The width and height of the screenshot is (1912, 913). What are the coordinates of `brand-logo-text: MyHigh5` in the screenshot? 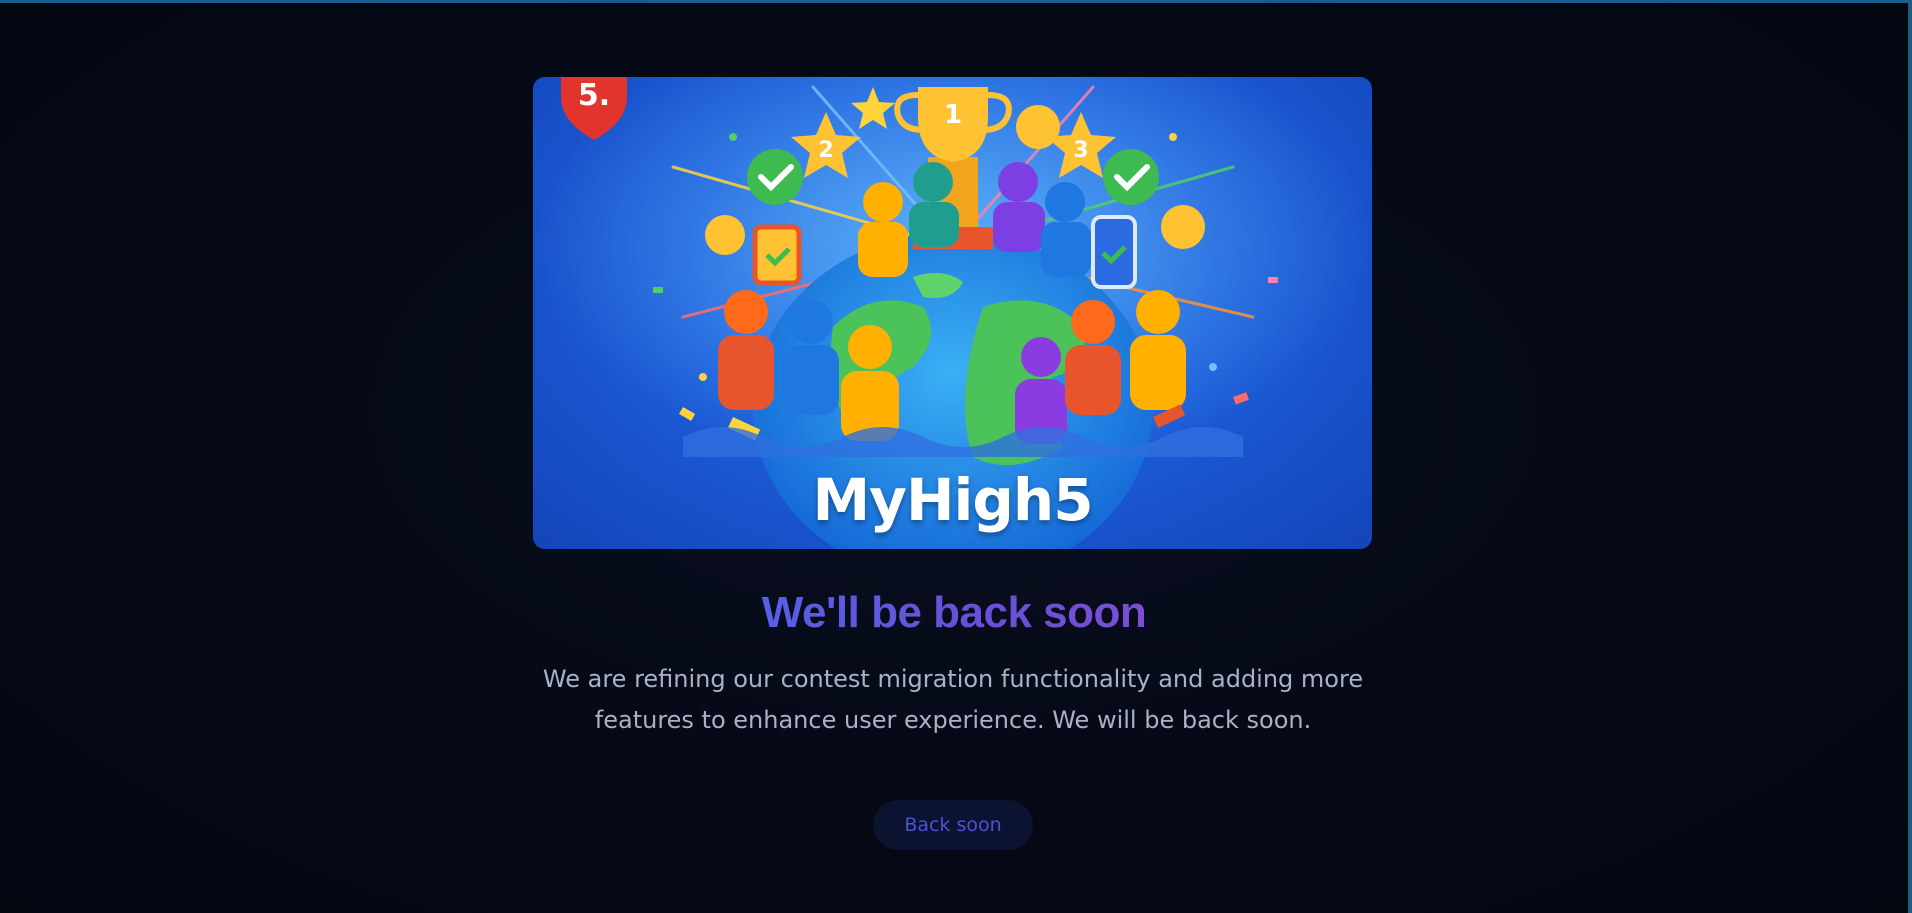 It's located at (952, 500).